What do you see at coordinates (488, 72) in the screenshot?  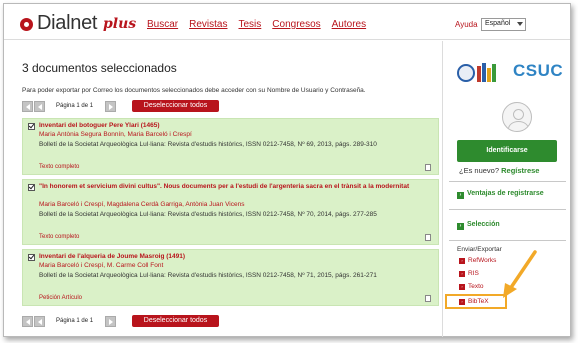 I see `books-icon` at bounding box center [488, 72].